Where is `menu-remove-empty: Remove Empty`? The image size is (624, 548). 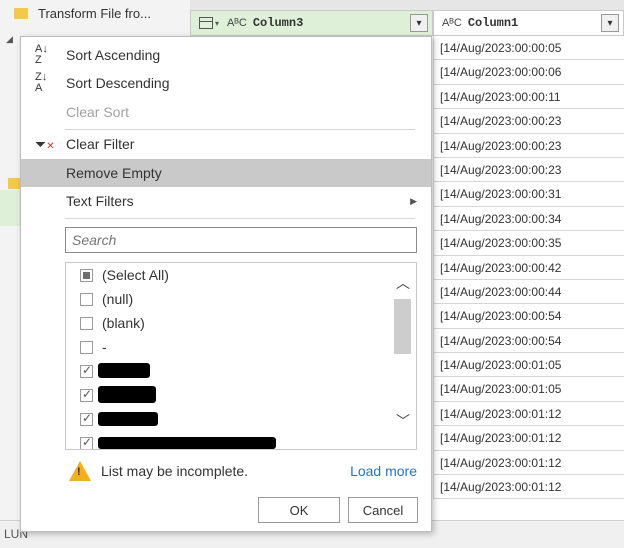 menu-remove-empty: Remove Empty is located at coordinates (226, 173).